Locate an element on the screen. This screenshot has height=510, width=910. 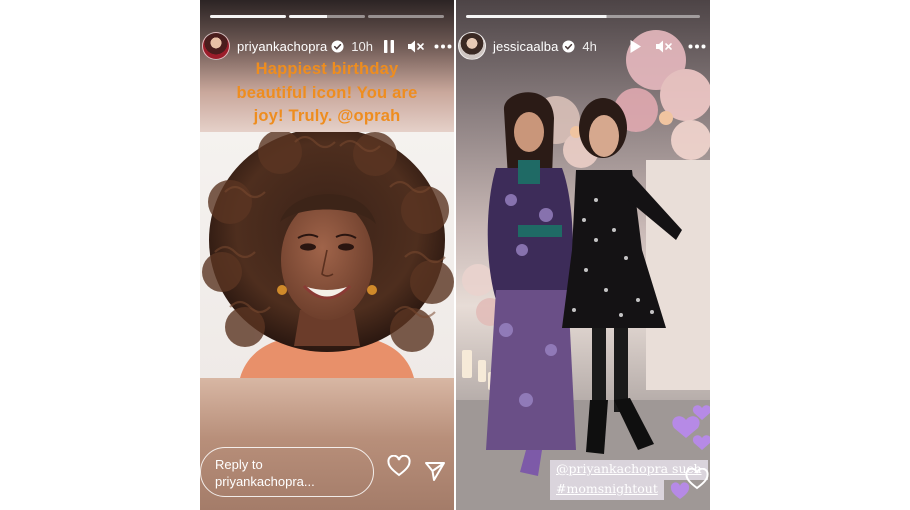
caption-line-1: Happiest birthday is located at coordinates (327, 69).